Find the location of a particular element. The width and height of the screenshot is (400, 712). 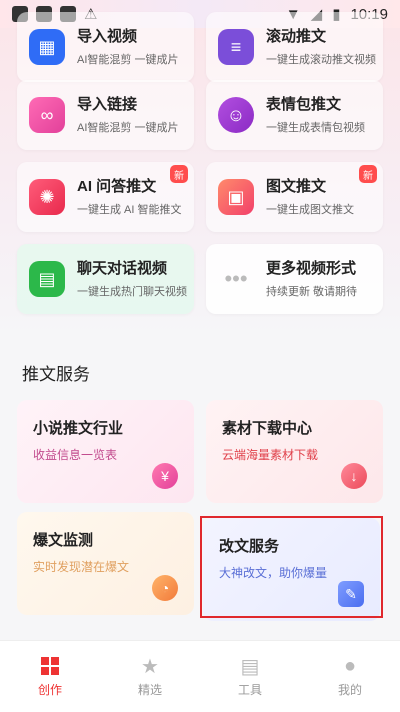

tile-title: 滚动推文 is located at coordinates (296, 36).